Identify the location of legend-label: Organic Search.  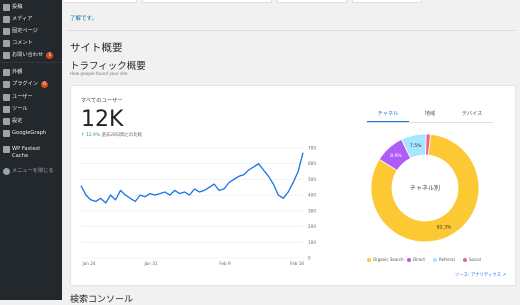
(388, 259).